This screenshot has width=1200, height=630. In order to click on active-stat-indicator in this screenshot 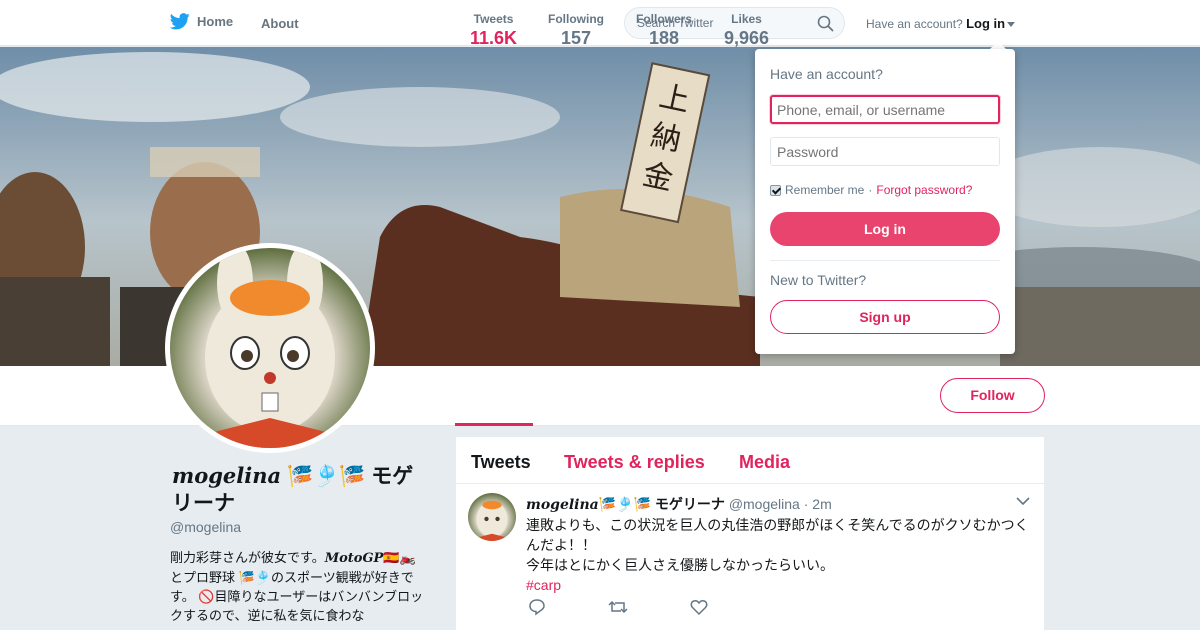, I will do `click(494, 424)`.